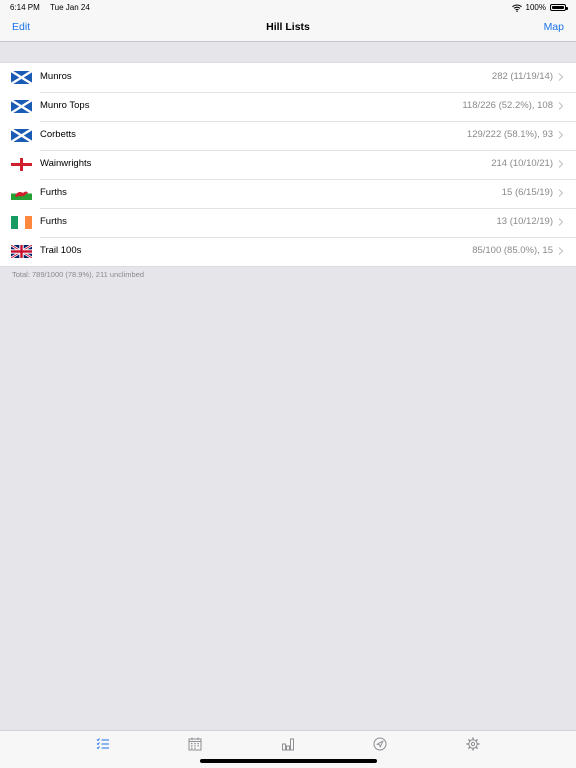  Describe the element at coordinates (56, 76) in the screenshot. I see `list-name: Munros` at that location.